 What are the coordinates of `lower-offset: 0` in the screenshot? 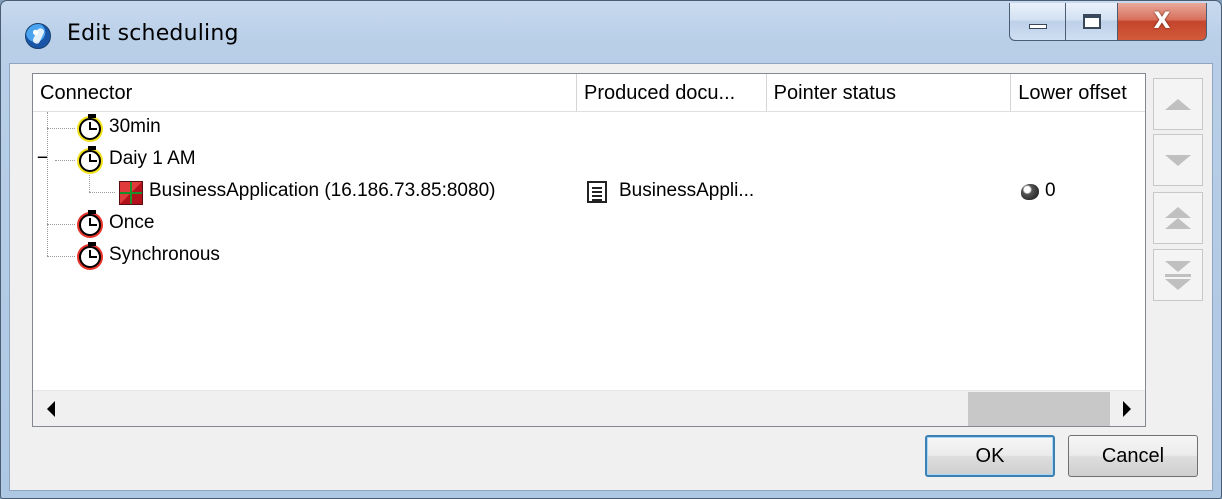 It's located at (1050, 190).